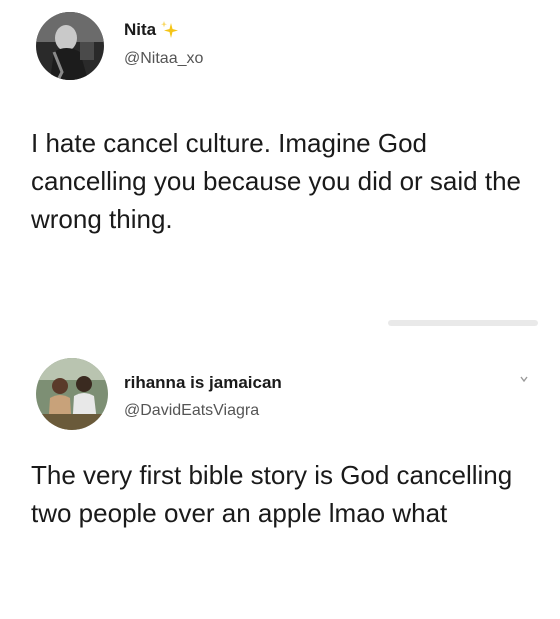 This screenshot has height=619, width=560. What do you see at coordinates (140, 30) in the screenshot?
I see `display-name: Nita` at bounding box center [140, 30].